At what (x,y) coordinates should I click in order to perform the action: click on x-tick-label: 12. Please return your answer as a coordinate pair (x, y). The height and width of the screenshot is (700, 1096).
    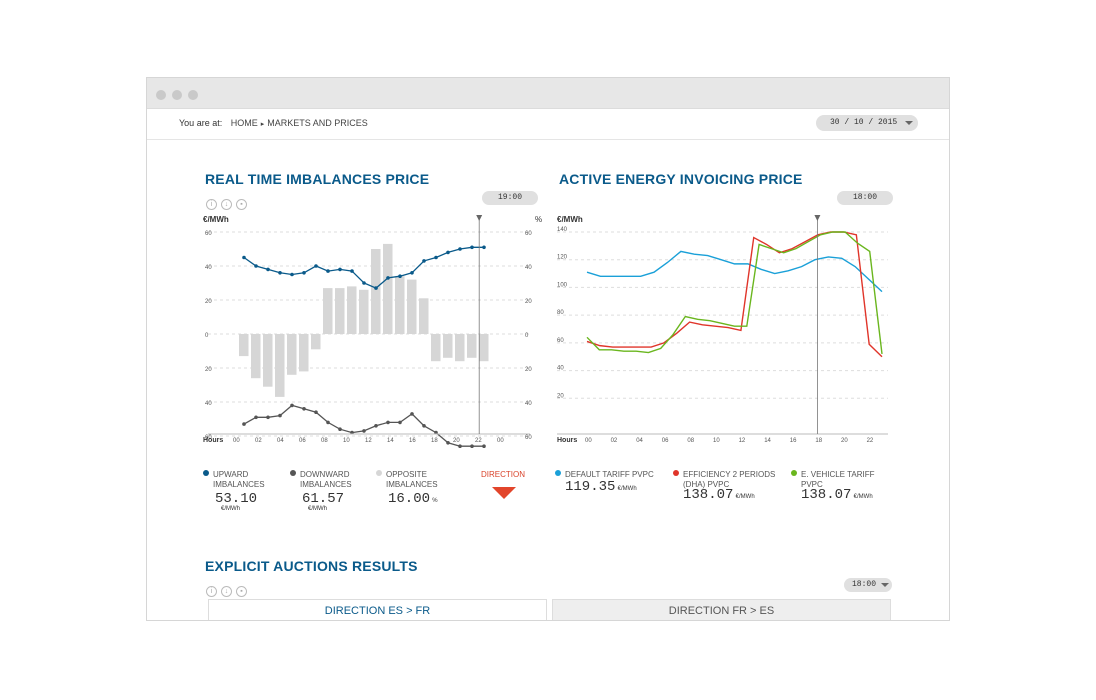
    Looking at the image, I should click on (368, 441).